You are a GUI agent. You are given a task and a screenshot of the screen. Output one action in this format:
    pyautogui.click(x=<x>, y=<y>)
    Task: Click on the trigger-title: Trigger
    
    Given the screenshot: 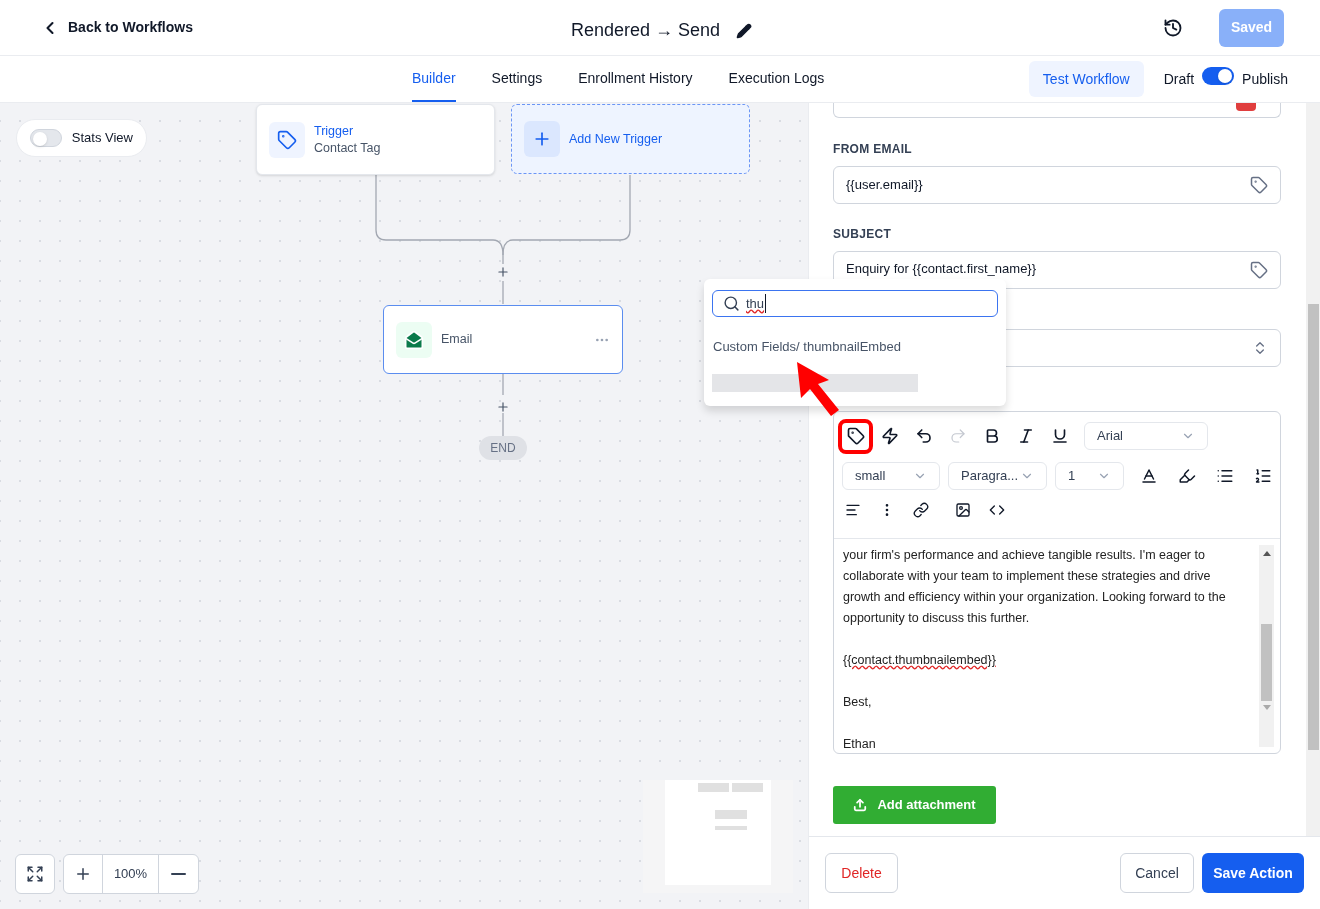 What is the action you would take?
    pyautogui.click(x=334, y=131)
    